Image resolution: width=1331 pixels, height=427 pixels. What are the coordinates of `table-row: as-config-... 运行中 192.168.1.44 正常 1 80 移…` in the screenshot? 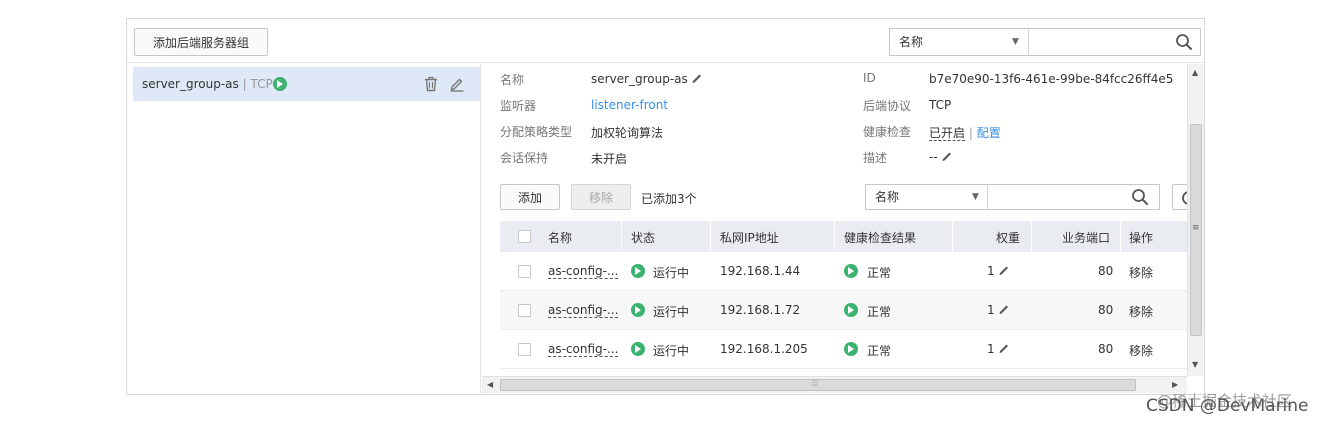 It's located at (843, 271).